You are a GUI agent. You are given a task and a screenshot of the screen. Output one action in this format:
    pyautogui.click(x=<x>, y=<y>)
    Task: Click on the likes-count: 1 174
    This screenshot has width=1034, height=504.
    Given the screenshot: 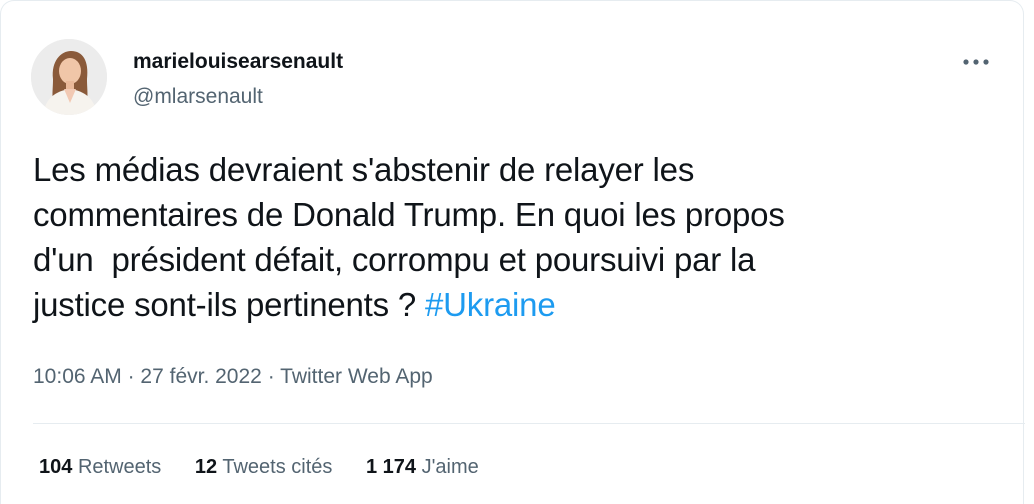 What is the action you would take?
    pyautogui.click(x=390, y=467)
    